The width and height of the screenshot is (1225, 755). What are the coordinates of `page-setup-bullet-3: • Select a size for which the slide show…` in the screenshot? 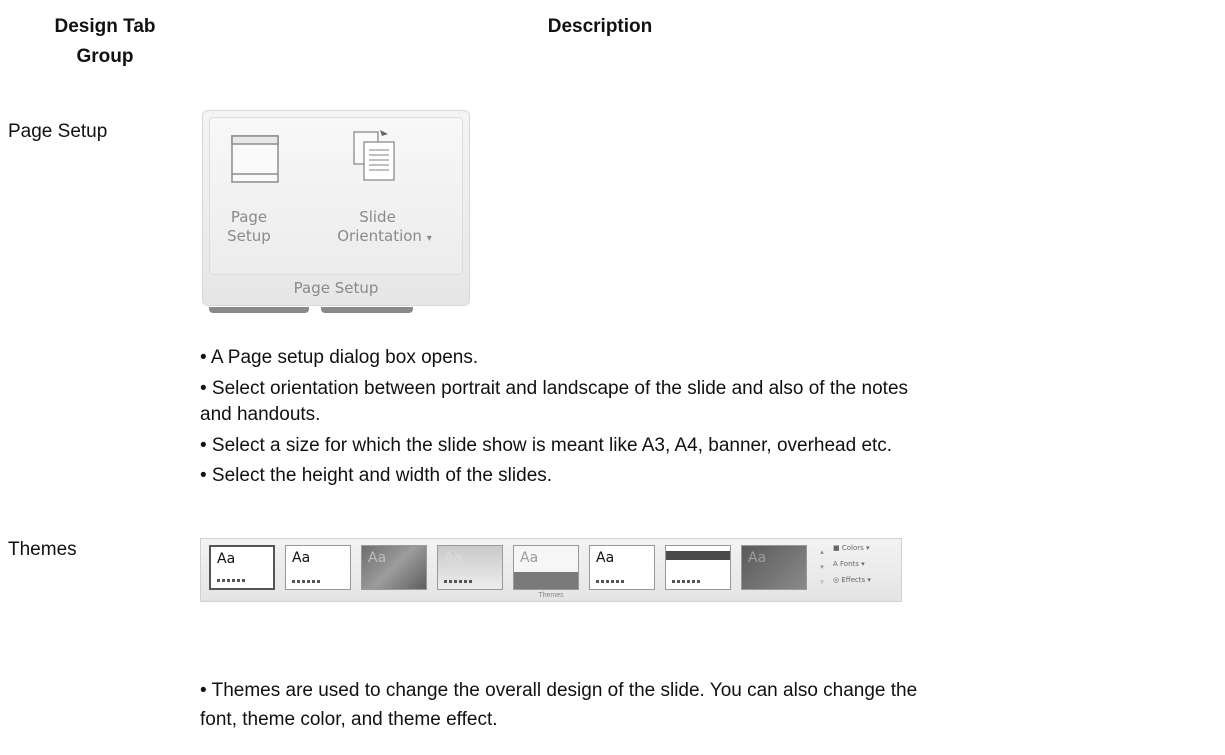 It's located at (546, 445).